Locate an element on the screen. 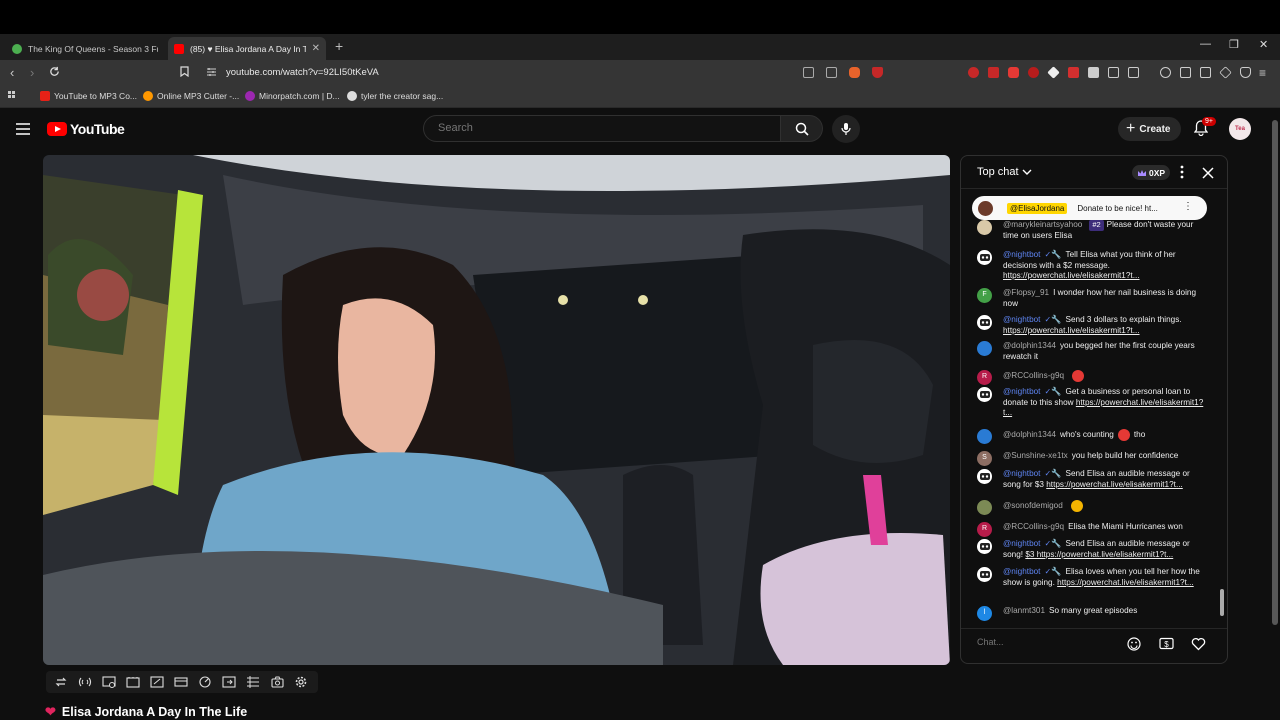  extension-8-icon is located at coordinates (1133, 72).